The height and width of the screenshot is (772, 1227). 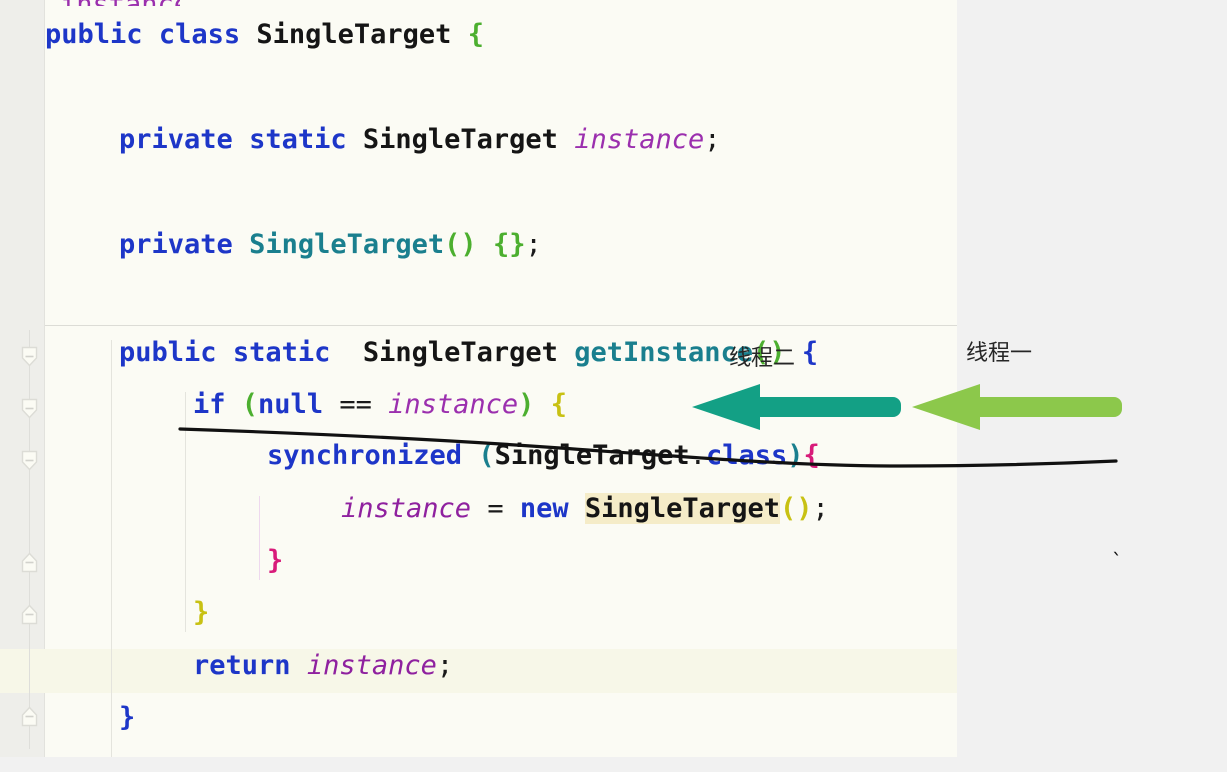 What do you see at coordinates (664, 352) in the screenshot?
I see `line-get-instance-token-6: getInstance` at bounding box center [664, 352].